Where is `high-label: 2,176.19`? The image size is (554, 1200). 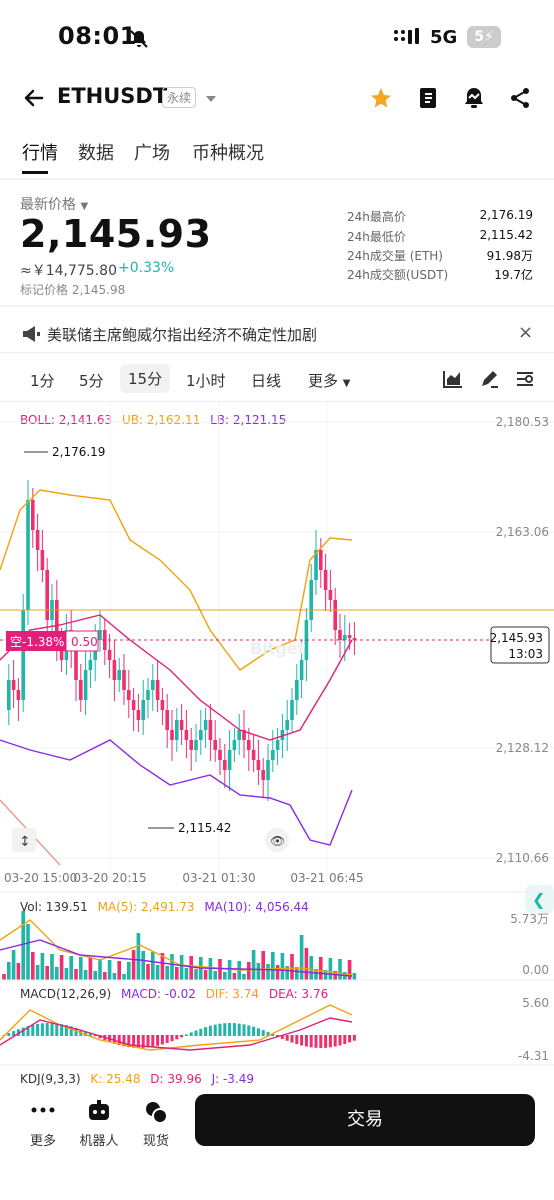
high-label: 2,176.19 is located at coordinates (78, 452).